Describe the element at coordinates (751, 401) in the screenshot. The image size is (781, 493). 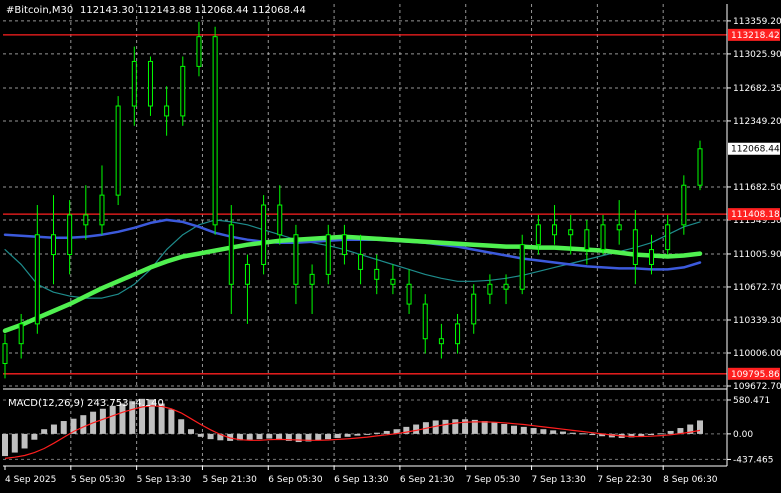
I see `macd-y-tick-label: 580.471` at that location.